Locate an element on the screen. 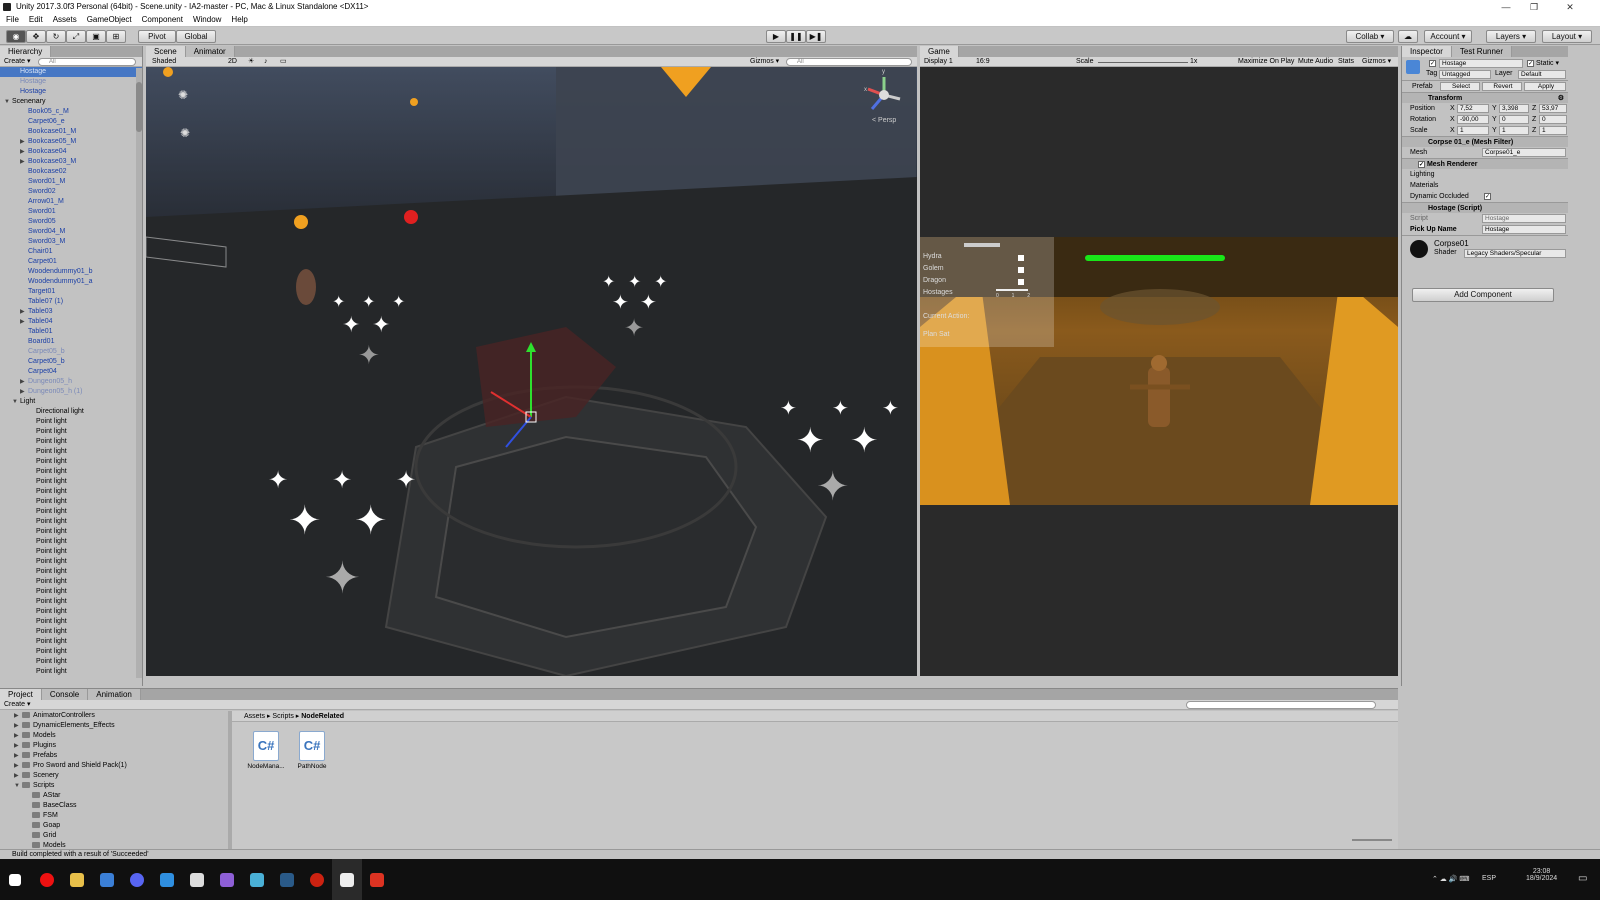 The width and height of the screenshot is (1600, 900). notifications-icon: ▭ is located at coordinates (1582, 878).